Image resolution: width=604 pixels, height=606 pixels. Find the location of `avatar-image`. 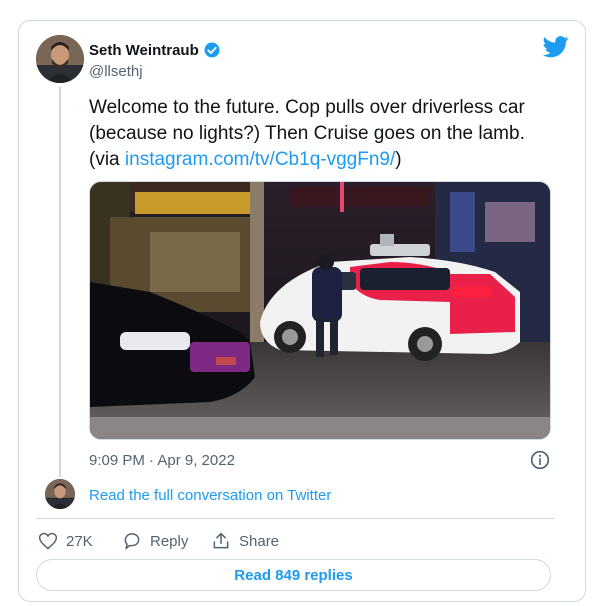

avatar-image is located at coordinates (60, 59).